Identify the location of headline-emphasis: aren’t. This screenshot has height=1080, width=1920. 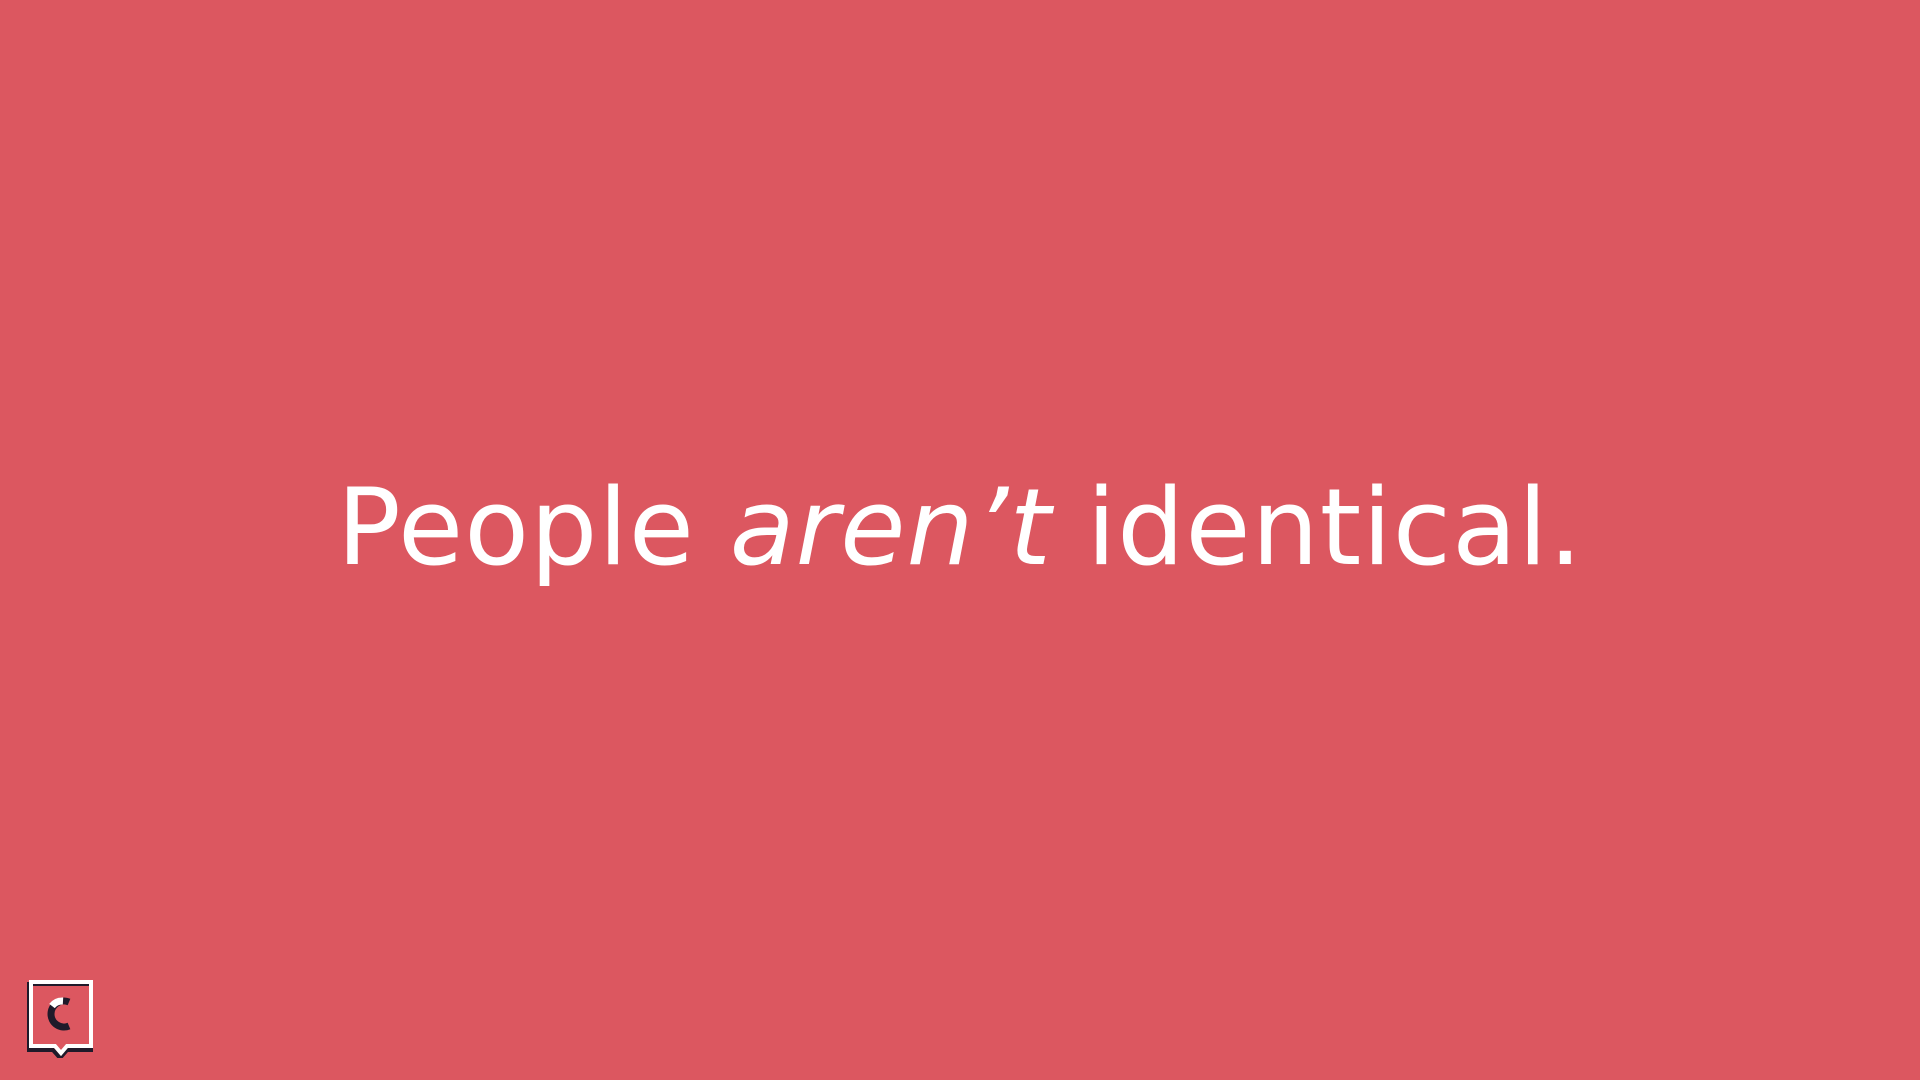
(890, 527).